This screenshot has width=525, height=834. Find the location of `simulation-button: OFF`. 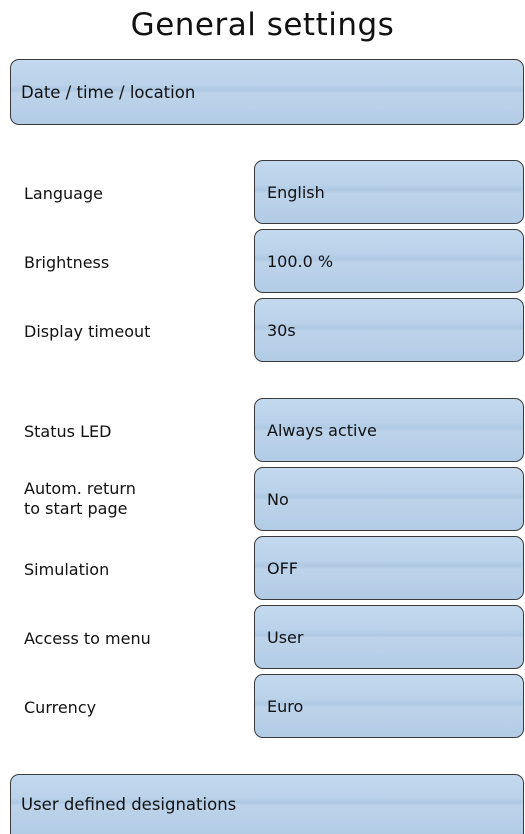

simulation-button: OFF is located at coordinates (389, 568).